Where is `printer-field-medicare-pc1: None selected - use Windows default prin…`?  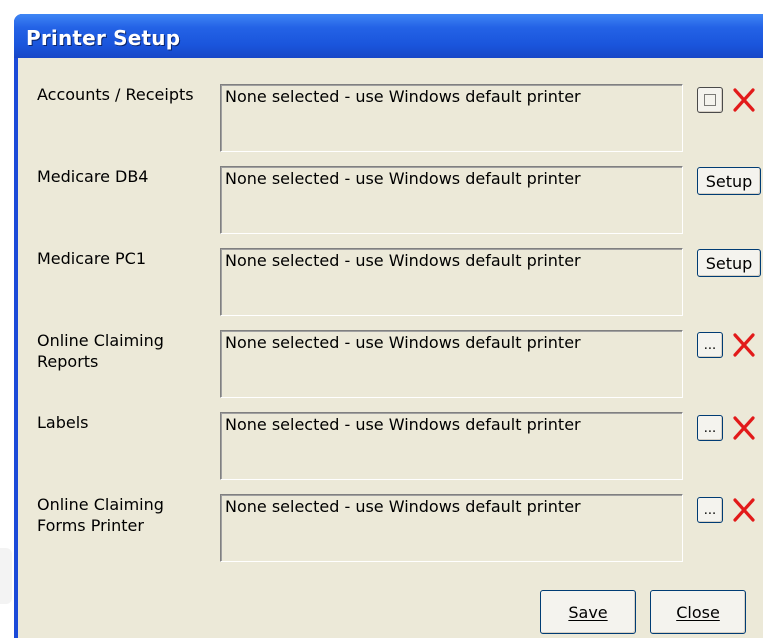
printer-field-medicare-pc1: None selected - use Windows default prin… is located at coordinates (451, 282).